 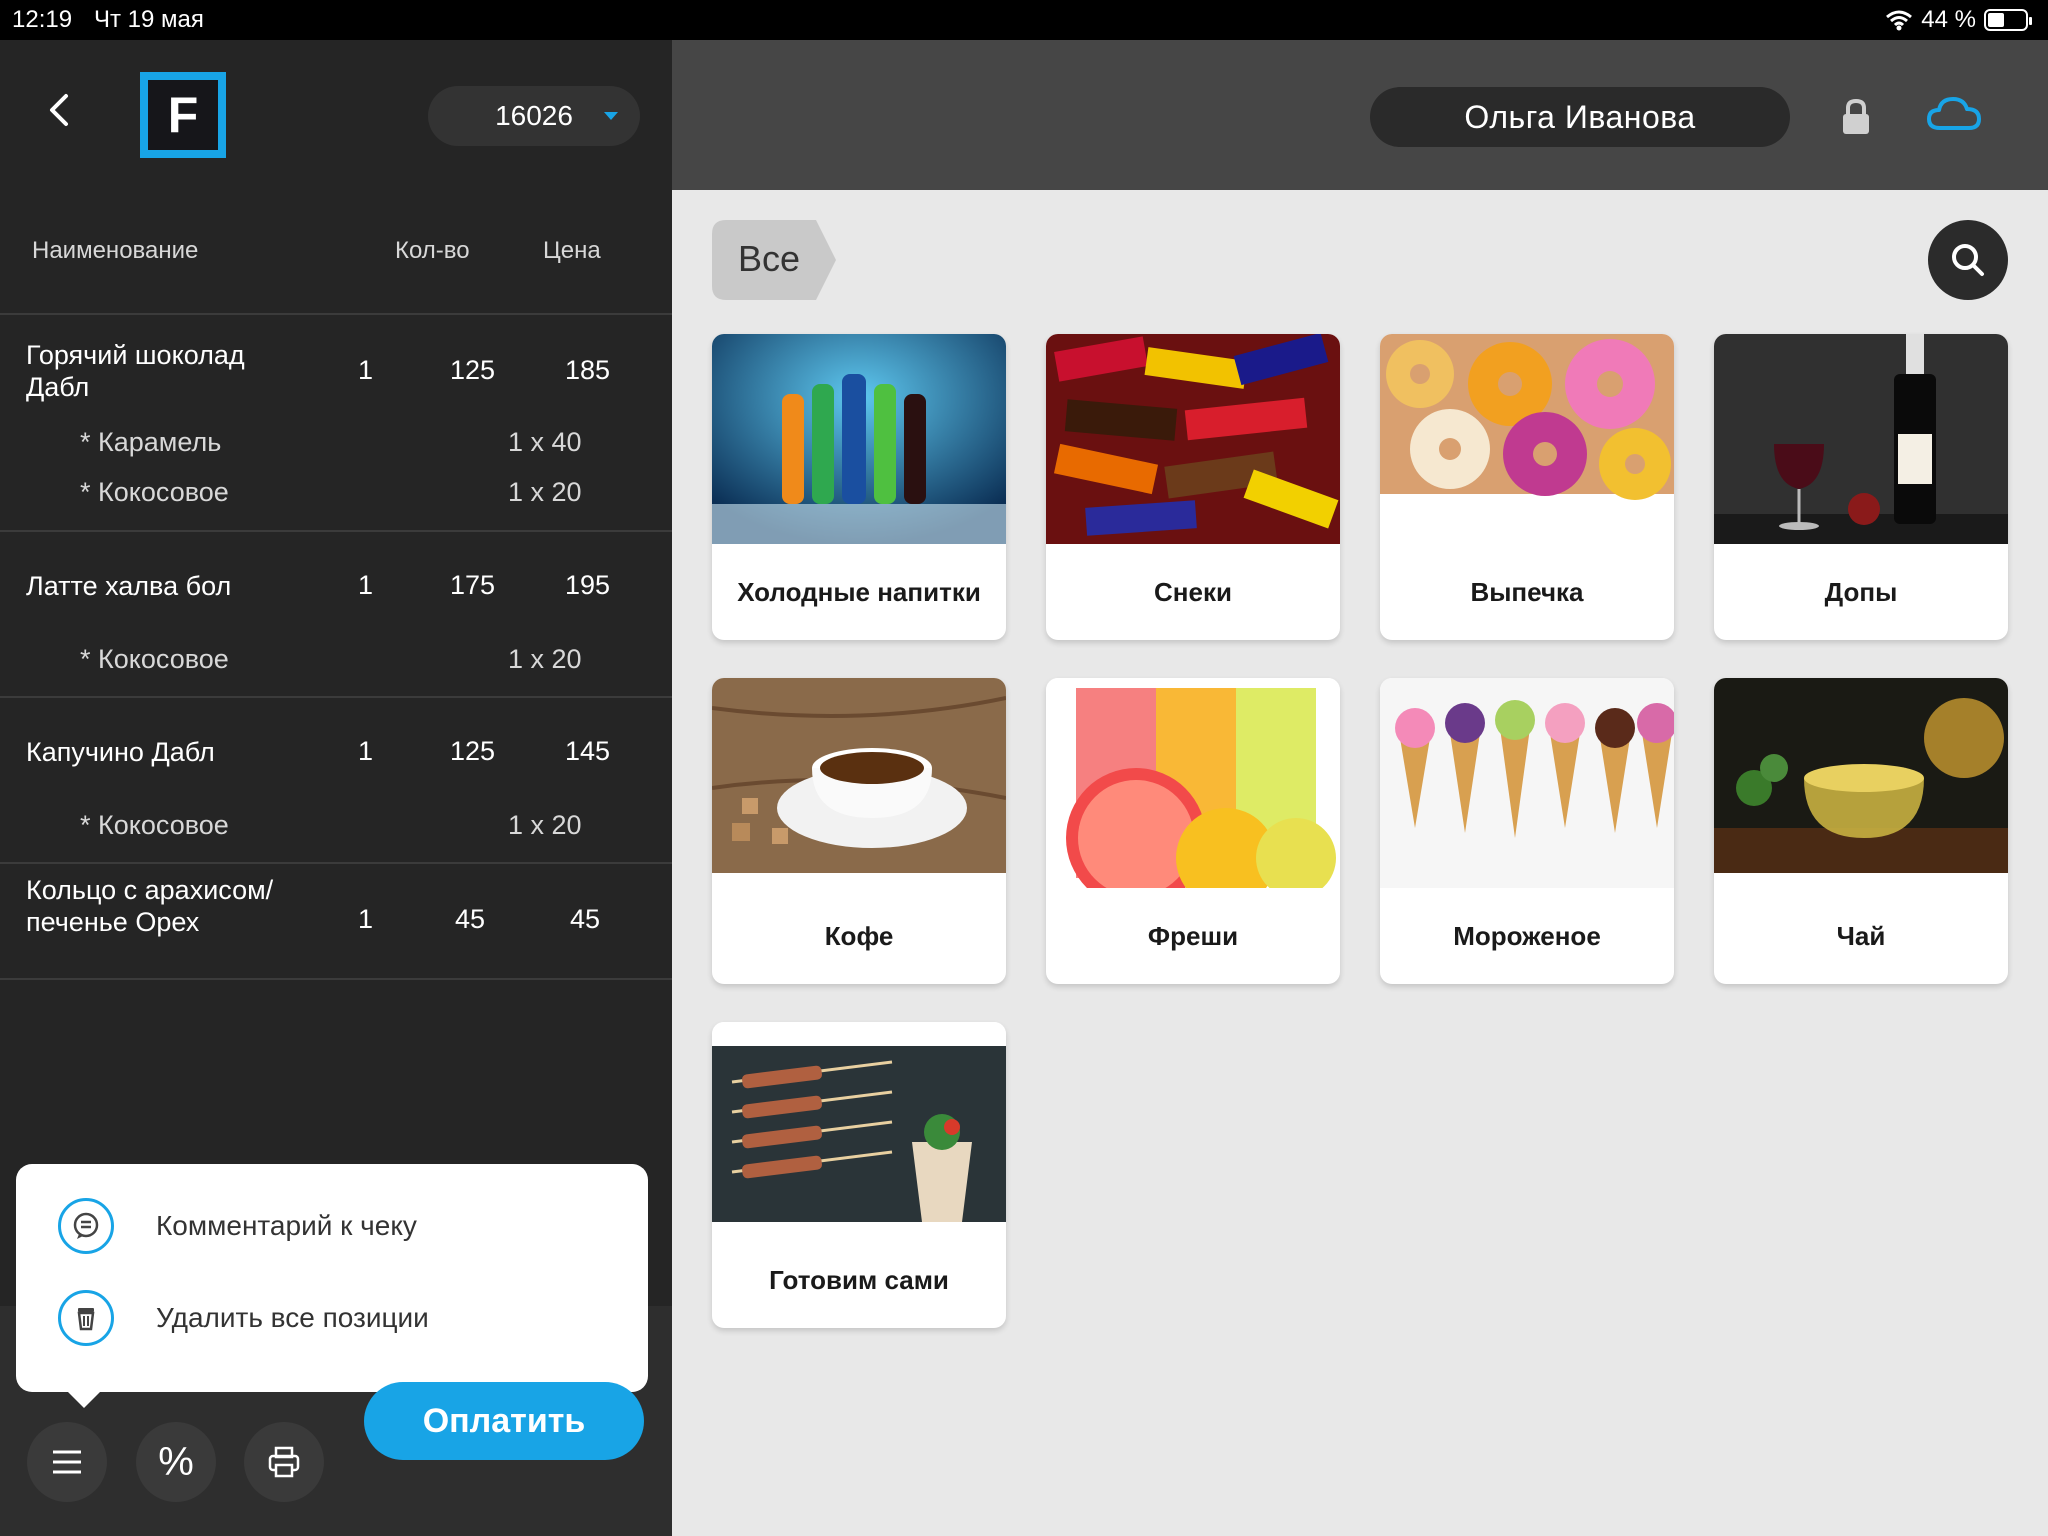 What do you see at coordinates (1193, 592) in the screenshot?
I see `category-label: Снеки` at bounding box center [1193, 592].